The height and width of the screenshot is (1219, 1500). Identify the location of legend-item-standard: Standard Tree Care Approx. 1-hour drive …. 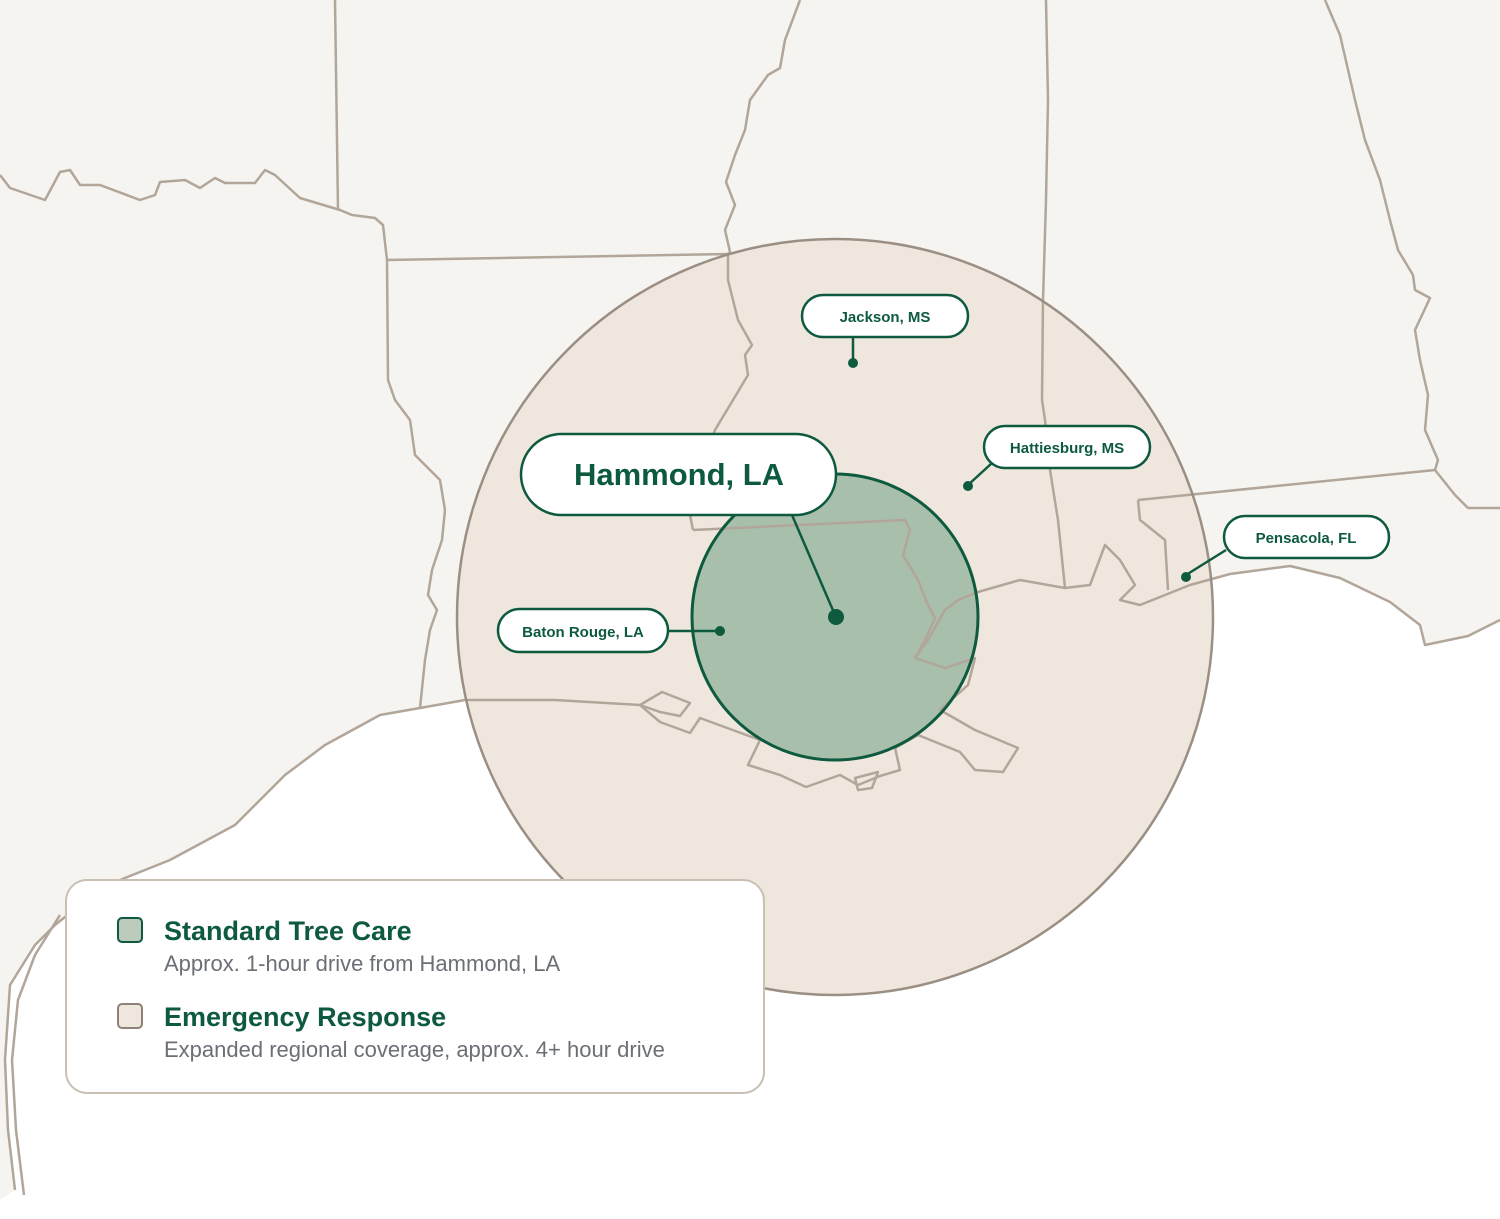
(440, 947).